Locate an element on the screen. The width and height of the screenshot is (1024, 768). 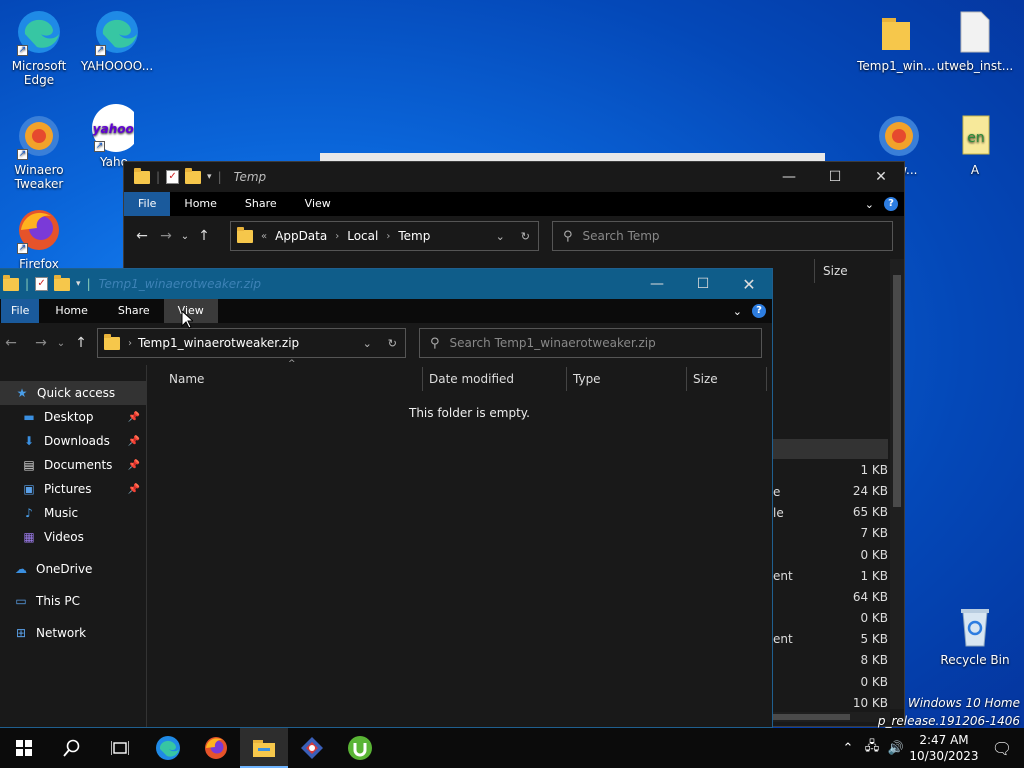
overflow-icon: « is located at coordinates (264, 236).